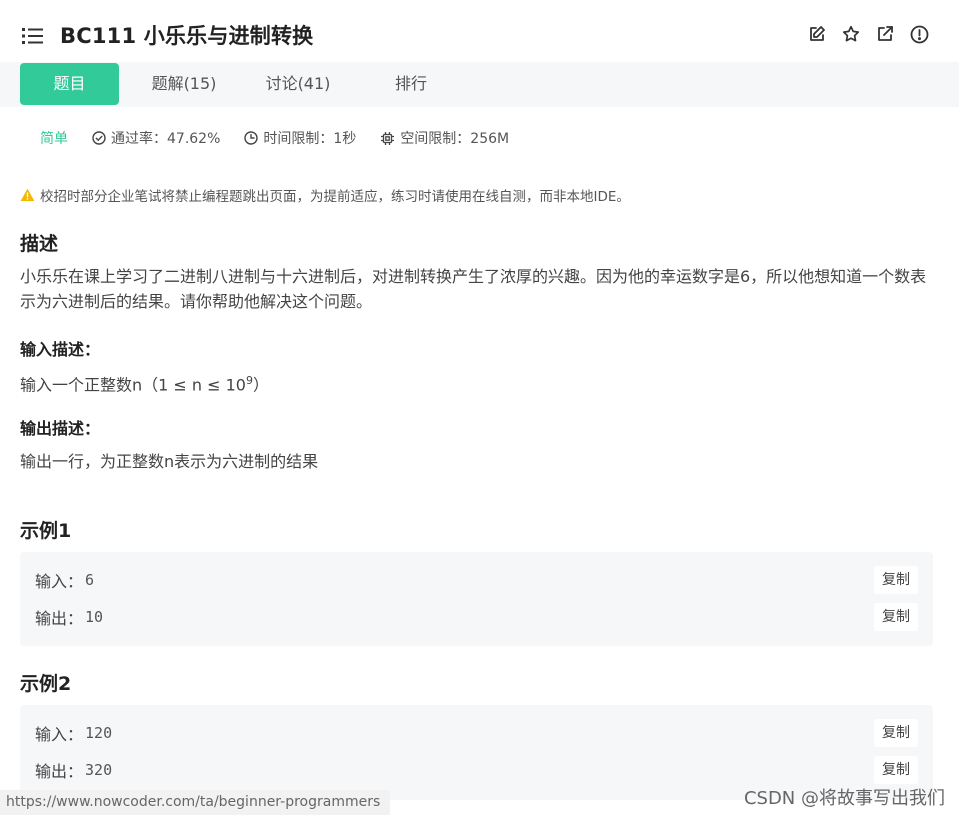  I want to click on example-2-input-row: 输入： 120, so click(73, 733).